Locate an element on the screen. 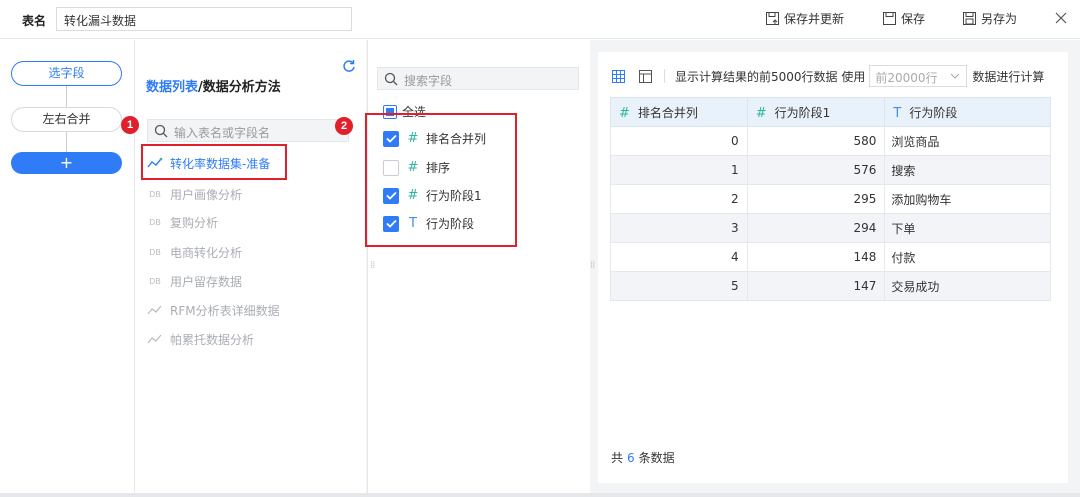 This screenshot has height=497, width=1080. table-row: 1 576 搜索 is located at coordinates (830, 170).